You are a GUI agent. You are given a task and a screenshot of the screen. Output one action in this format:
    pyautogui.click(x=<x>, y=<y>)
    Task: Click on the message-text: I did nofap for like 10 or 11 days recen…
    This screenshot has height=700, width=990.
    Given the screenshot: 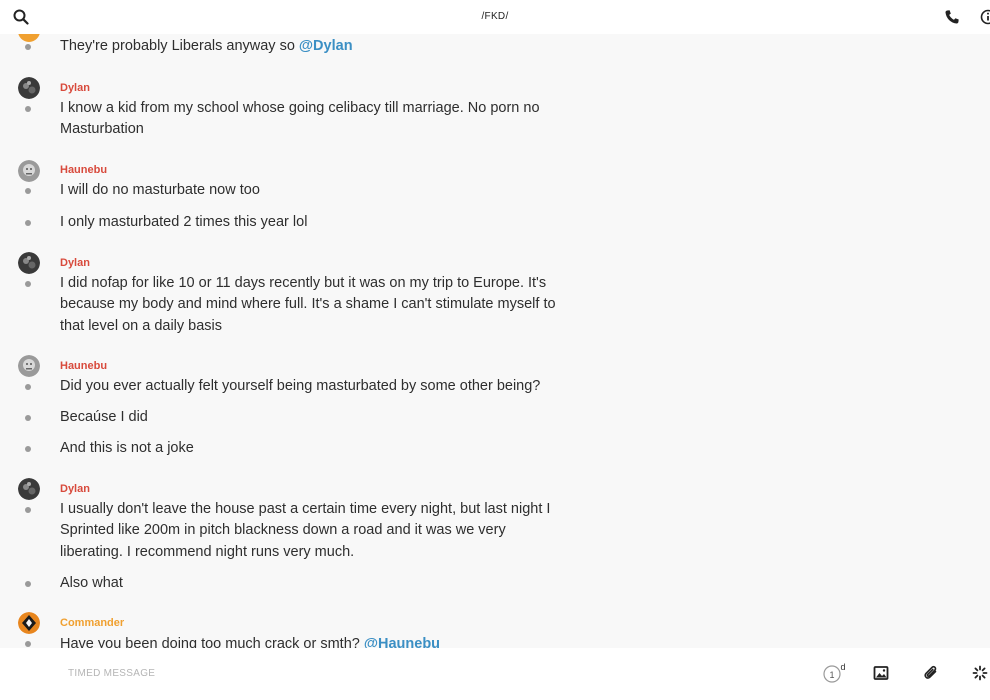 What is the action you would take?
    pyautogui.click(x=308, y=304)
    